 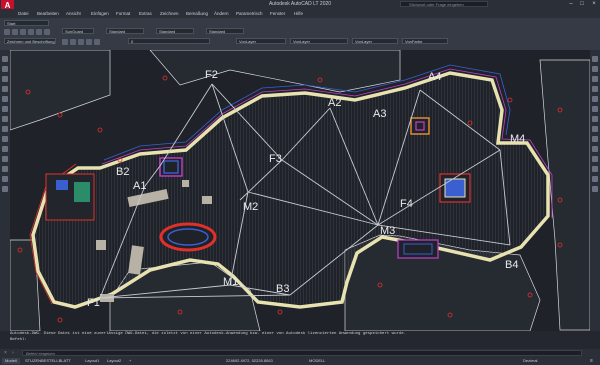 I want to click on circle-tool-icon, so click(x=5, y=109).